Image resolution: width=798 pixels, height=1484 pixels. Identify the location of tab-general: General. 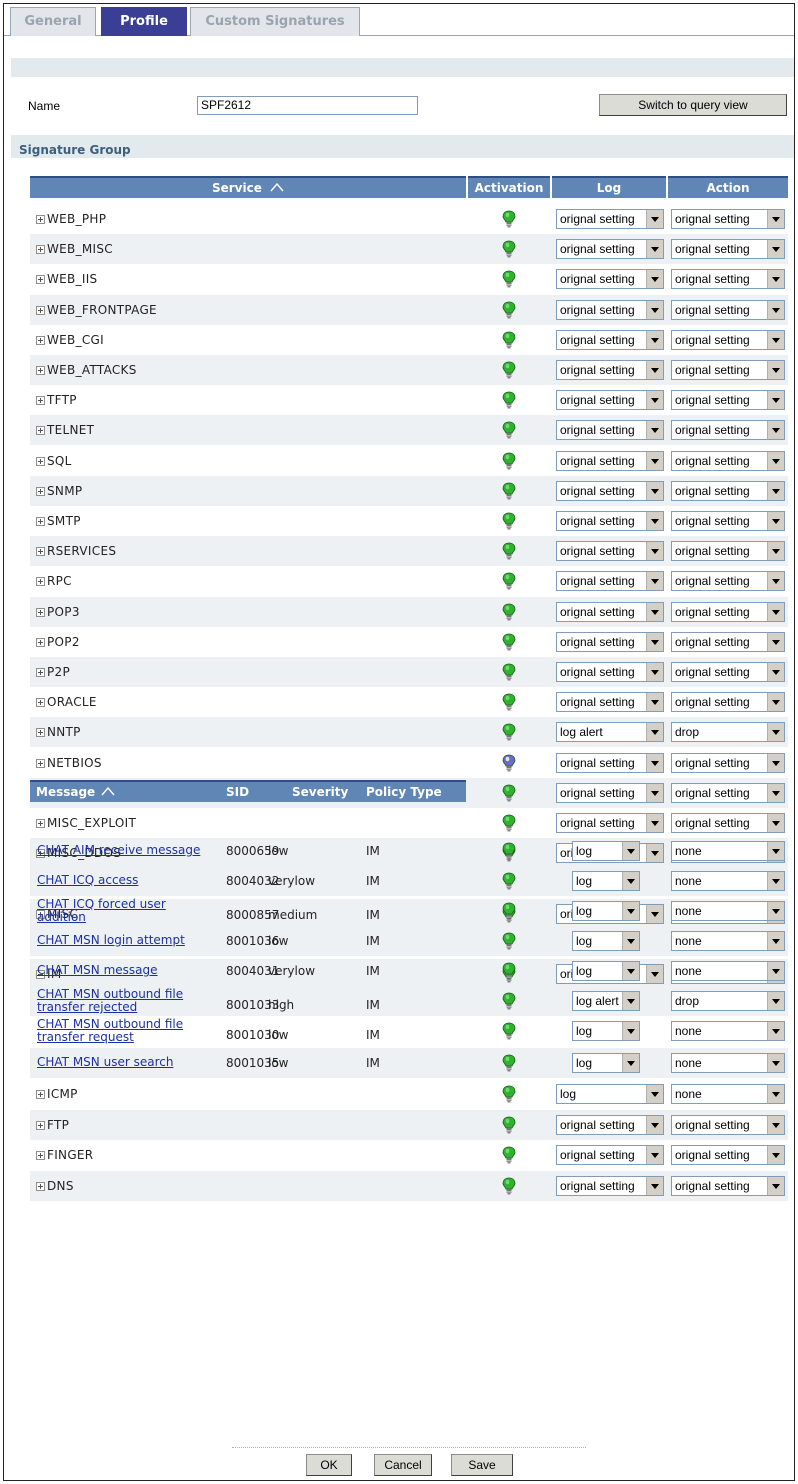
(53, 21).